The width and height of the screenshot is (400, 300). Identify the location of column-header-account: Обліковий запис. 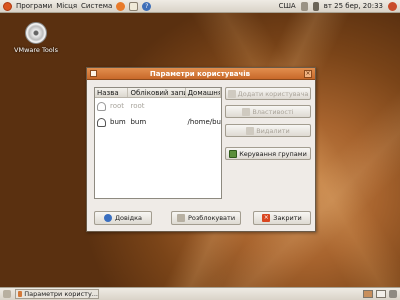
(157, 92).